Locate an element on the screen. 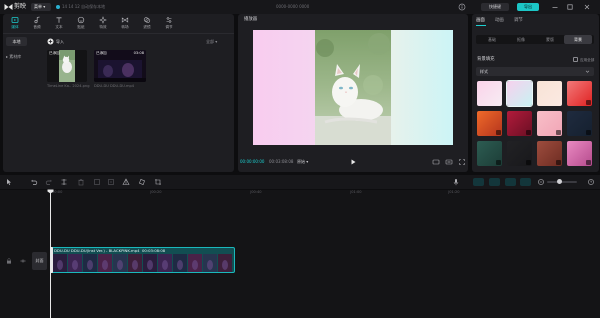 The height and width of the screenshot is (318, 600). tab-animation: 动画 is located at coordinates (499, 21).